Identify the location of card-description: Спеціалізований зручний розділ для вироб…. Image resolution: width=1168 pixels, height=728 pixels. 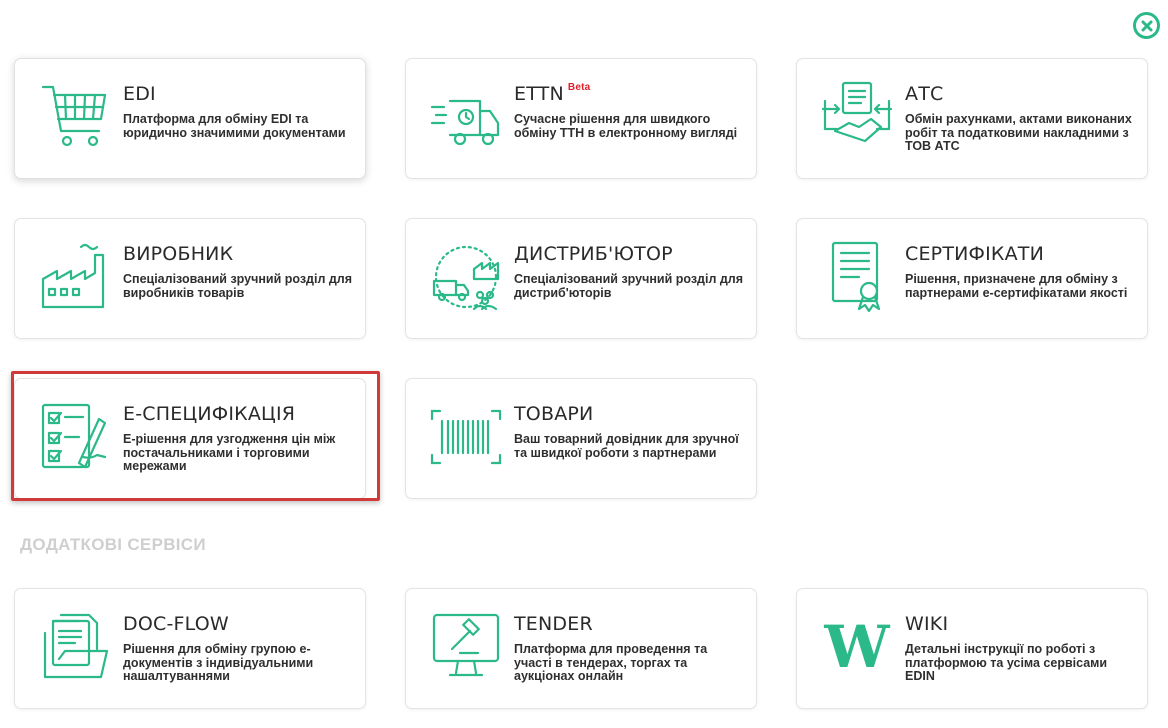
(238, 286).